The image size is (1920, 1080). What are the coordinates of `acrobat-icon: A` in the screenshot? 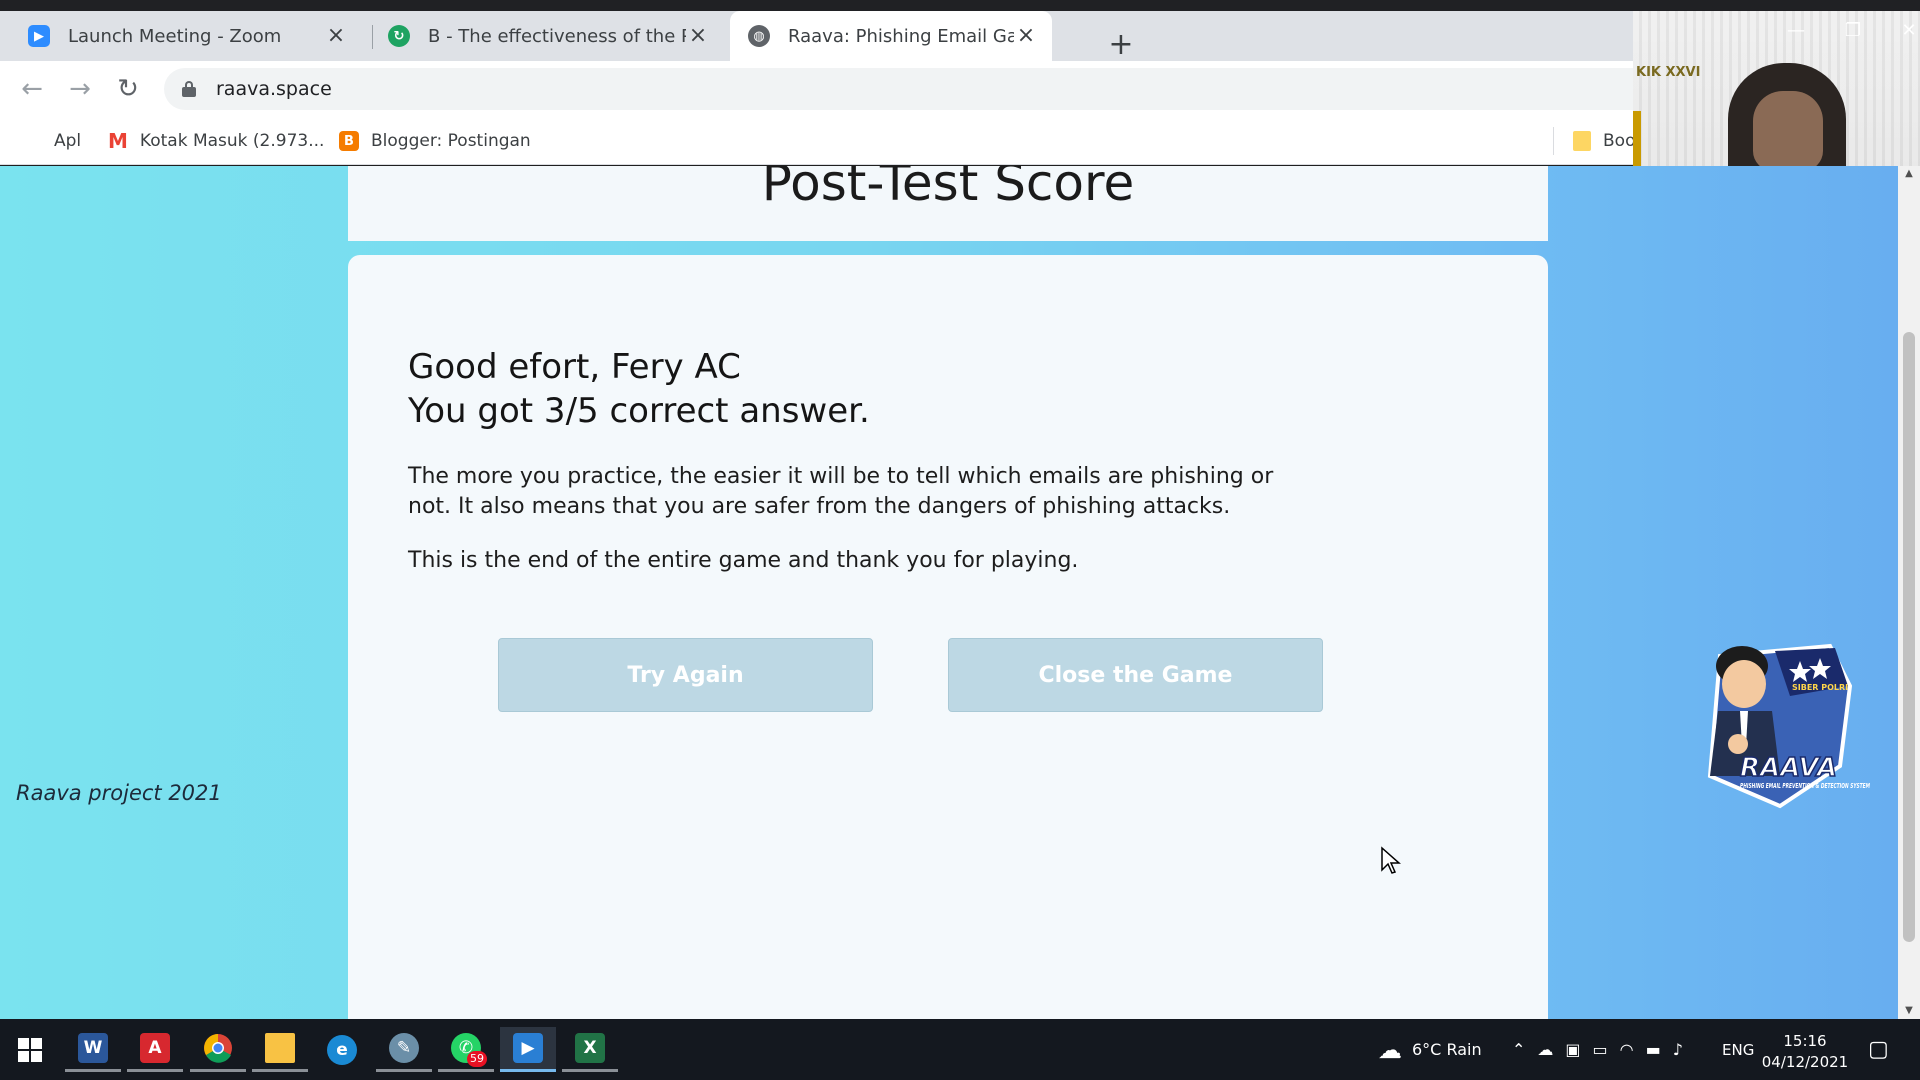 It's located at (155, 1049).